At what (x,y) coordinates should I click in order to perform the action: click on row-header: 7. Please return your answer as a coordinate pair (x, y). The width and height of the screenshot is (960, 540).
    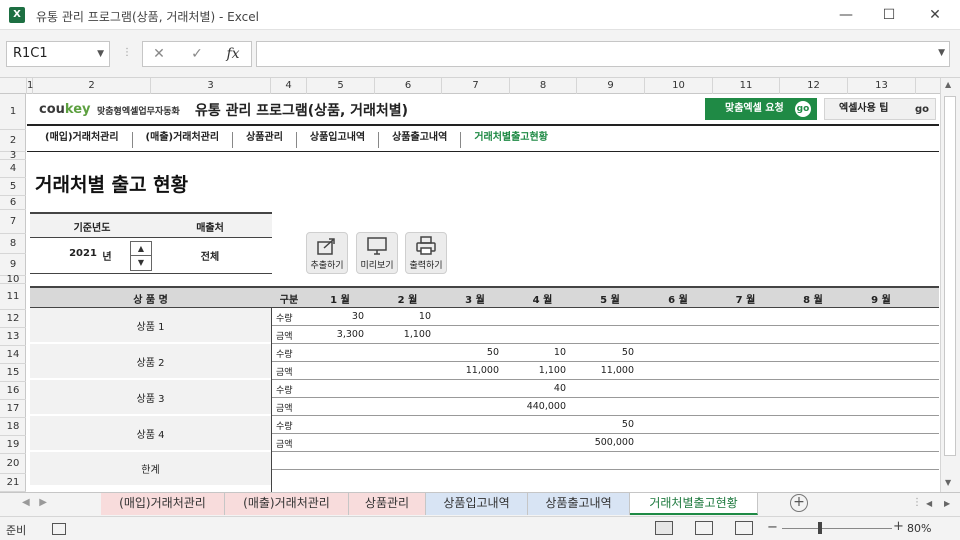
    Looking at the image, I should click on (13, 222).